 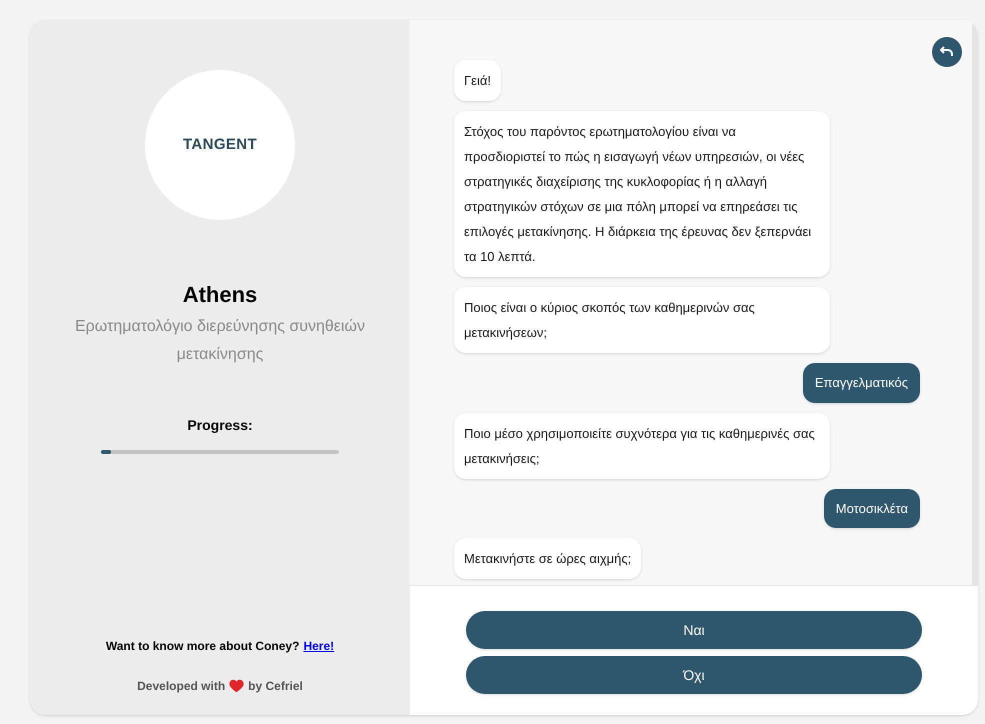 I want to click on undo-icon, so click(x=947, y=52).